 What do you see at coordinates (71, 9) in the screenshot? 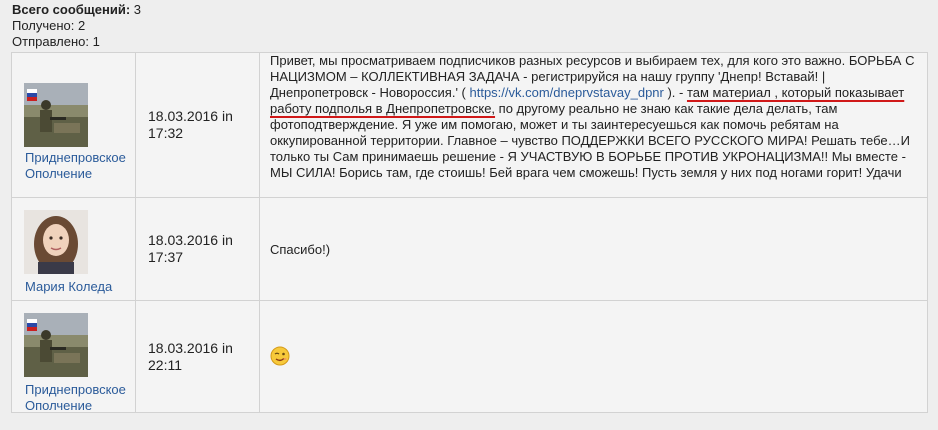
I see `total-messages-label: Всего сообщений:` at bounding box center [71, 9].